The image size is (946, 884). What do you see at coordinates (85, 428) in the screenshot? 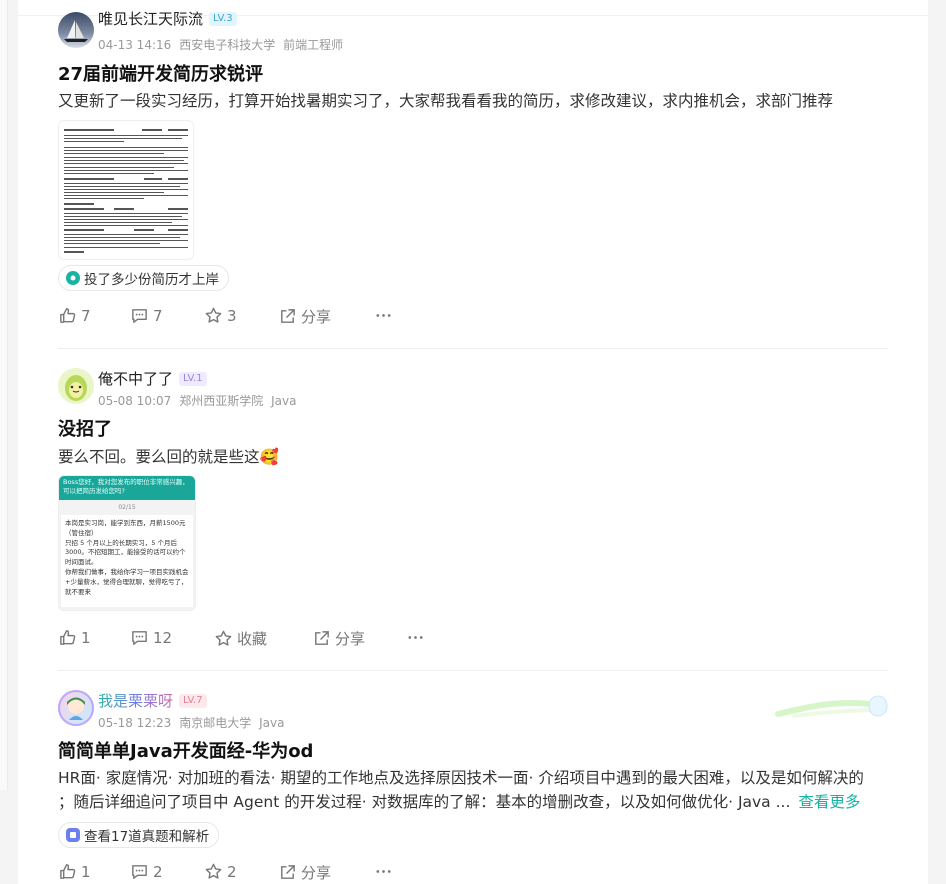
I see `post-title: 没招了` at bounding box center [85, 428].